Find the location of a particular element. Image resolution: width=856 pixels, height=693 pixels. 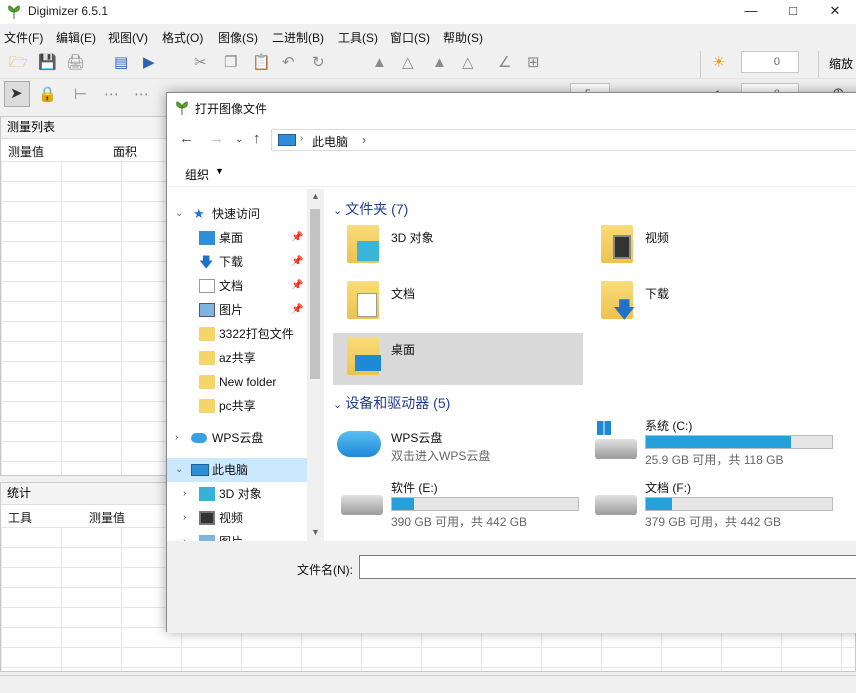

redo-icon: ↻ is located at coordinates (318, 63).